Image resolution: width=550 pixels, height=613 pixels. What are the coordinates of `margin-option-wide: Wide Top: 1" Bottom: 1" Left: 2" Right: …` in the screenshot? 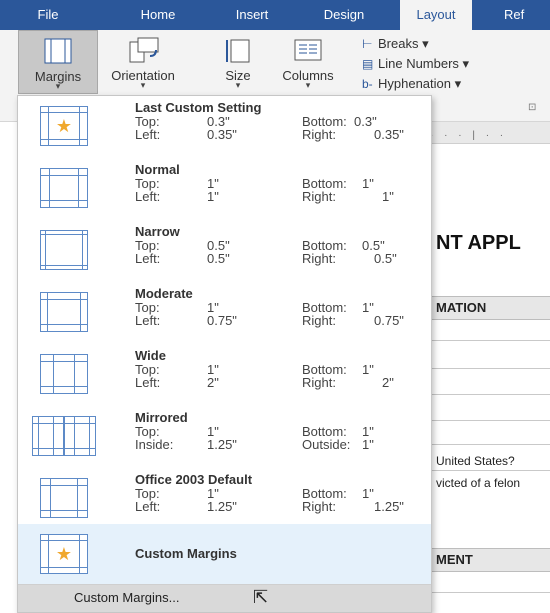 It's located at (224, 374).